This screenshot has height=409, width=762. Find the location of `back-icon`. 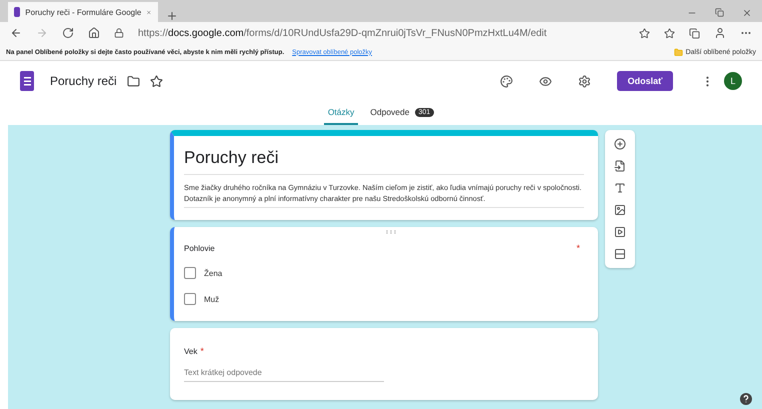

back-icon is located at coordinates (16, 33).